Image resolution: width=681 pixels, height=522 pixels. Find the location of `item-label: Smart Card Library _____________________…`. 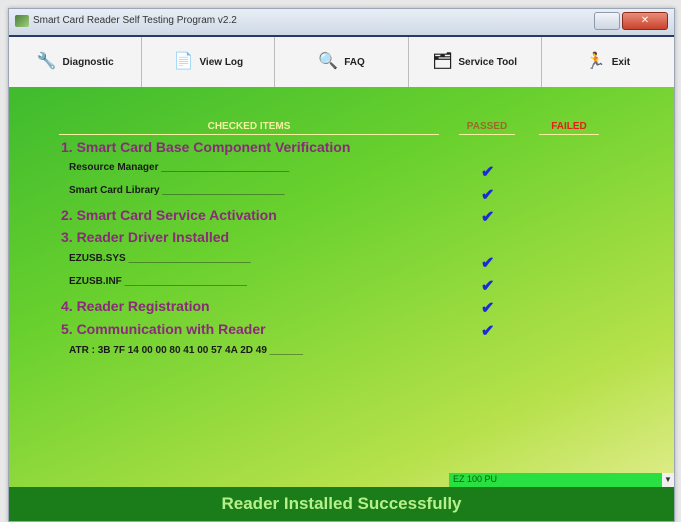

item-label: Smart Card Library _____________________… is located at coordinates (177, 190).